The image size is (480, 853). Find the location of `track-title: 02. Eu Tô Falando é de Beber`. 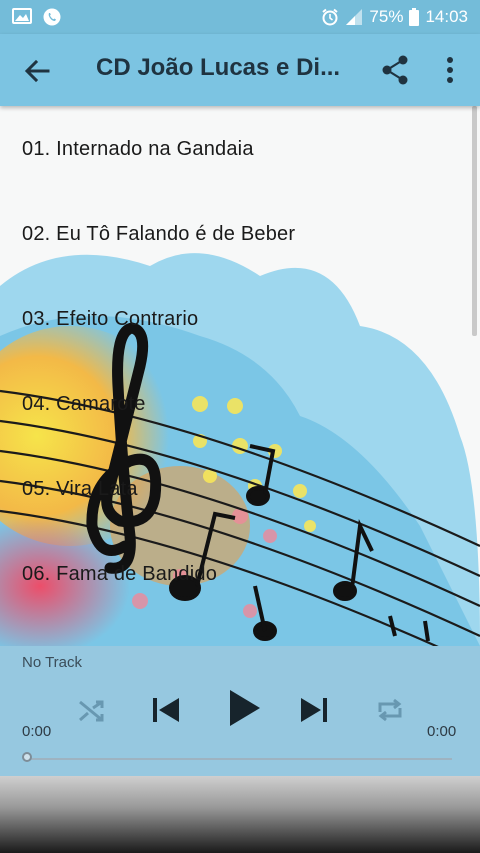

track-title: 02. Eu Tô Falando é de Beber is located at coordinates (159, 234).